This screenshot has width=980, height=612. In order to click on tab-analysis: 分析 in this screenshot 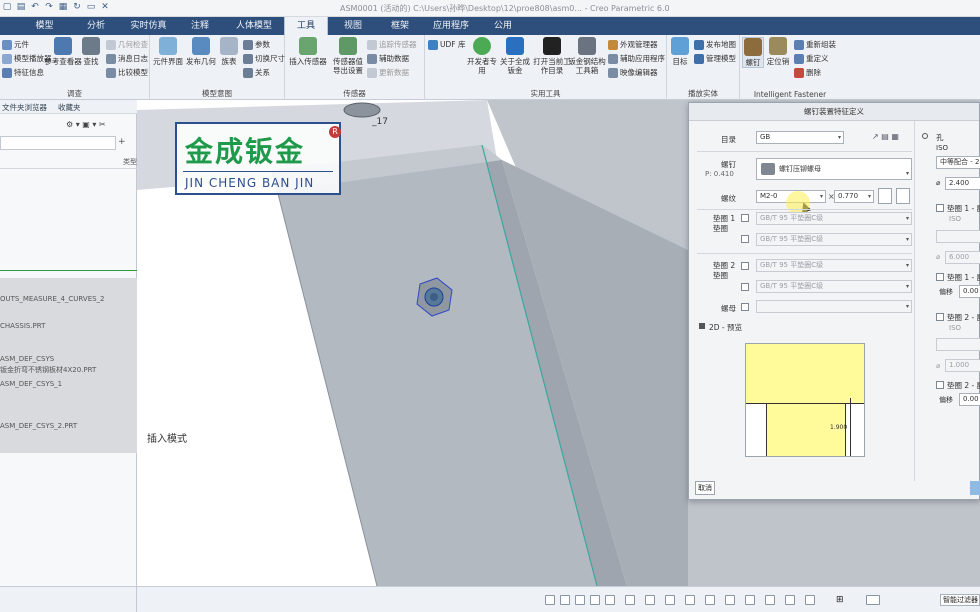, I will do `click(96, 26)`.